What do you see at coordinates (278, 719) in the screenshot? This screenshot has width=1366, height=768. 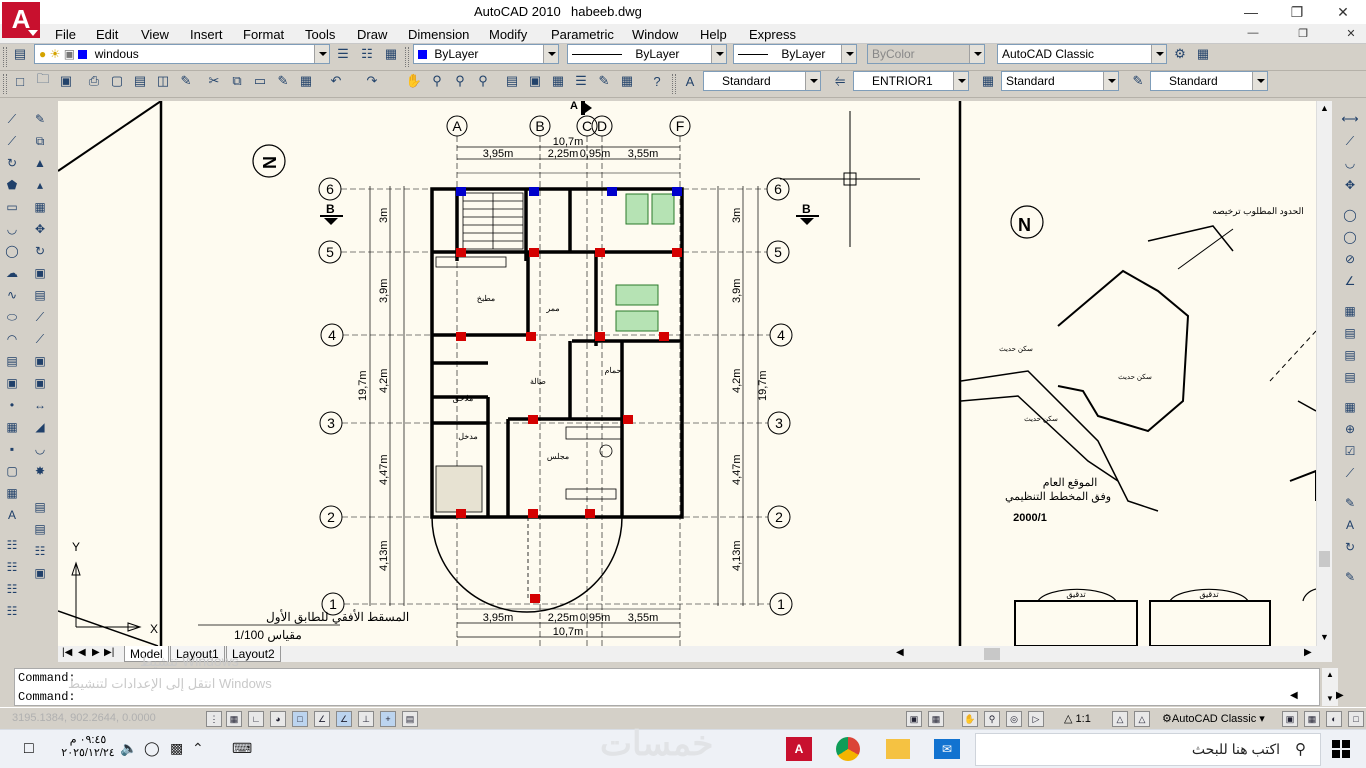 I see `polar-button: ◕` at bounding box center [278, 719].